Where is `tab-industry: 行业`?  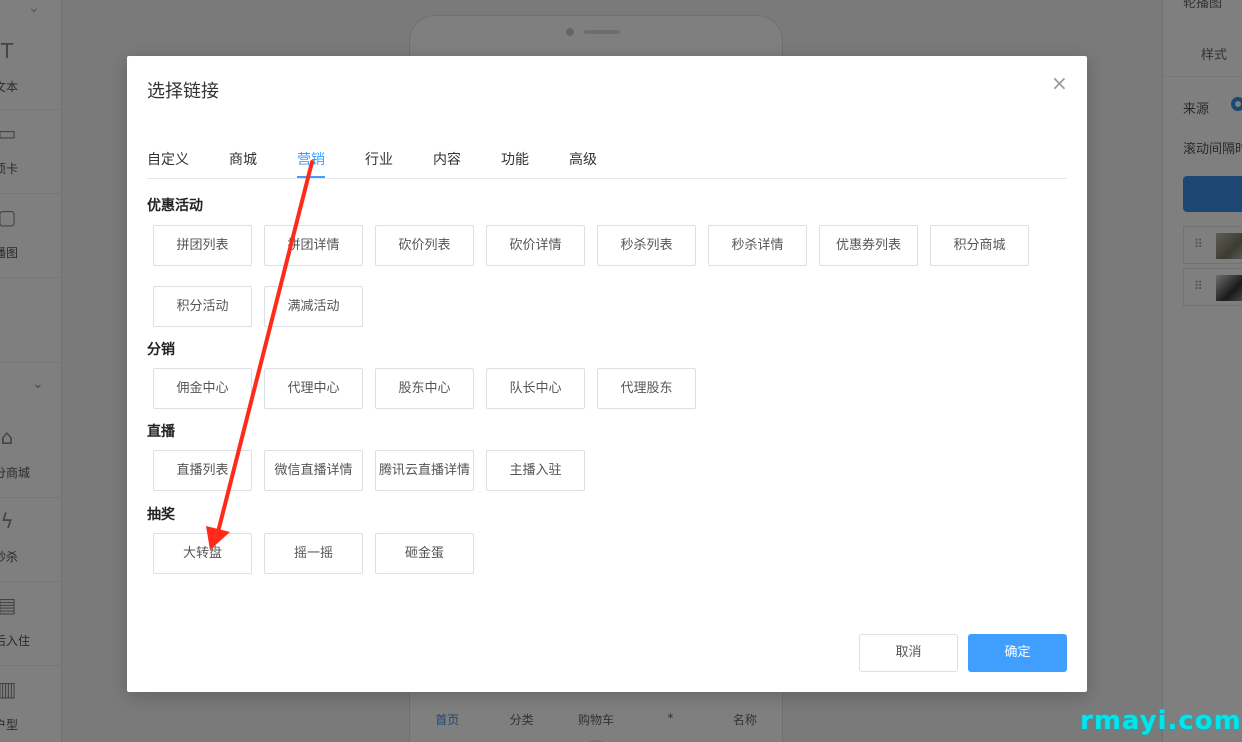 tab-industry: 行业 is located at coordinates (379, 164).